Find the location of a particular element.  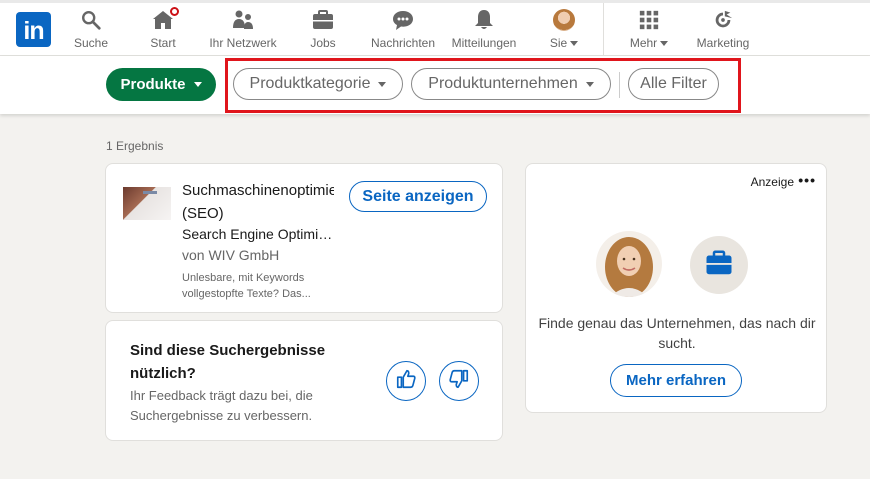

top-strip is located at coordinates (435, 1).